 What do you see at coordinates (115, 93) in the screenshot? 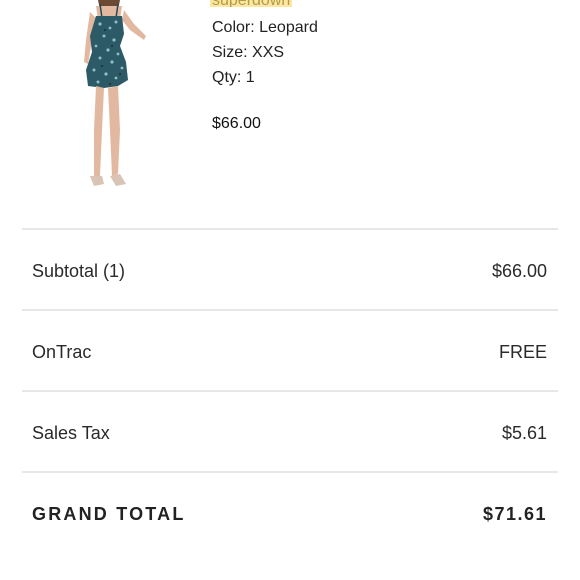
I see `model-dress-figure` at bounding box center [115, 93].